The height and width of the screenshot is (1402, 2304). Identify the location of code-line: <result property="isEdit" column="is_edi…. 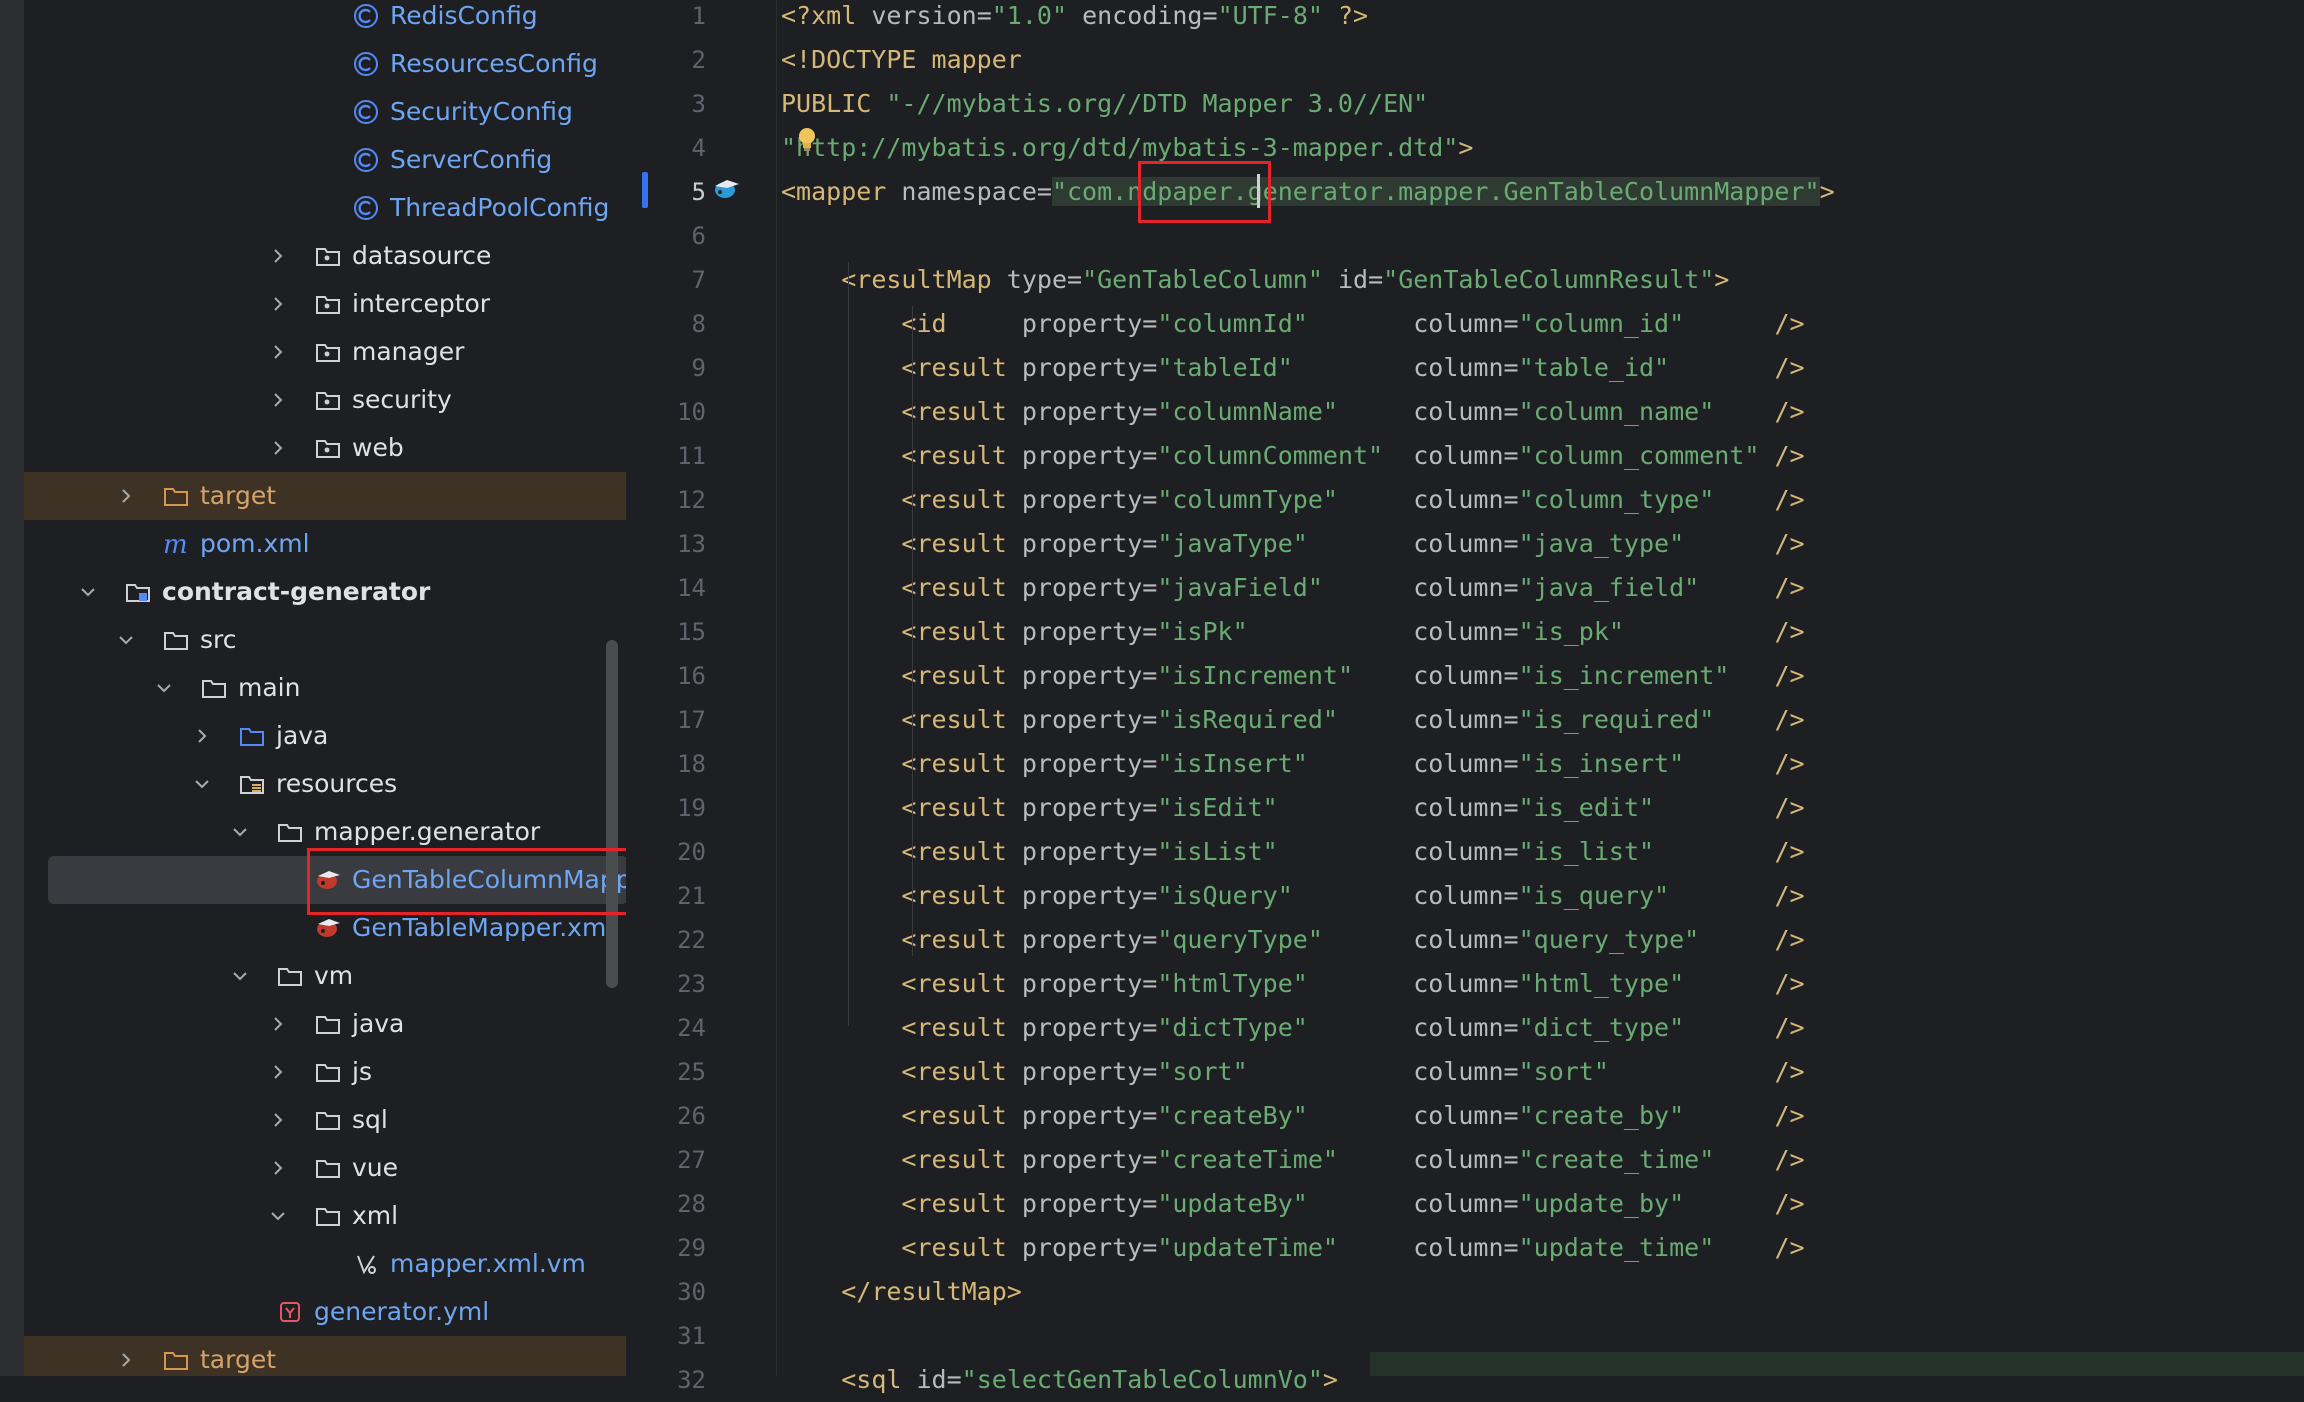
(1292, 808).